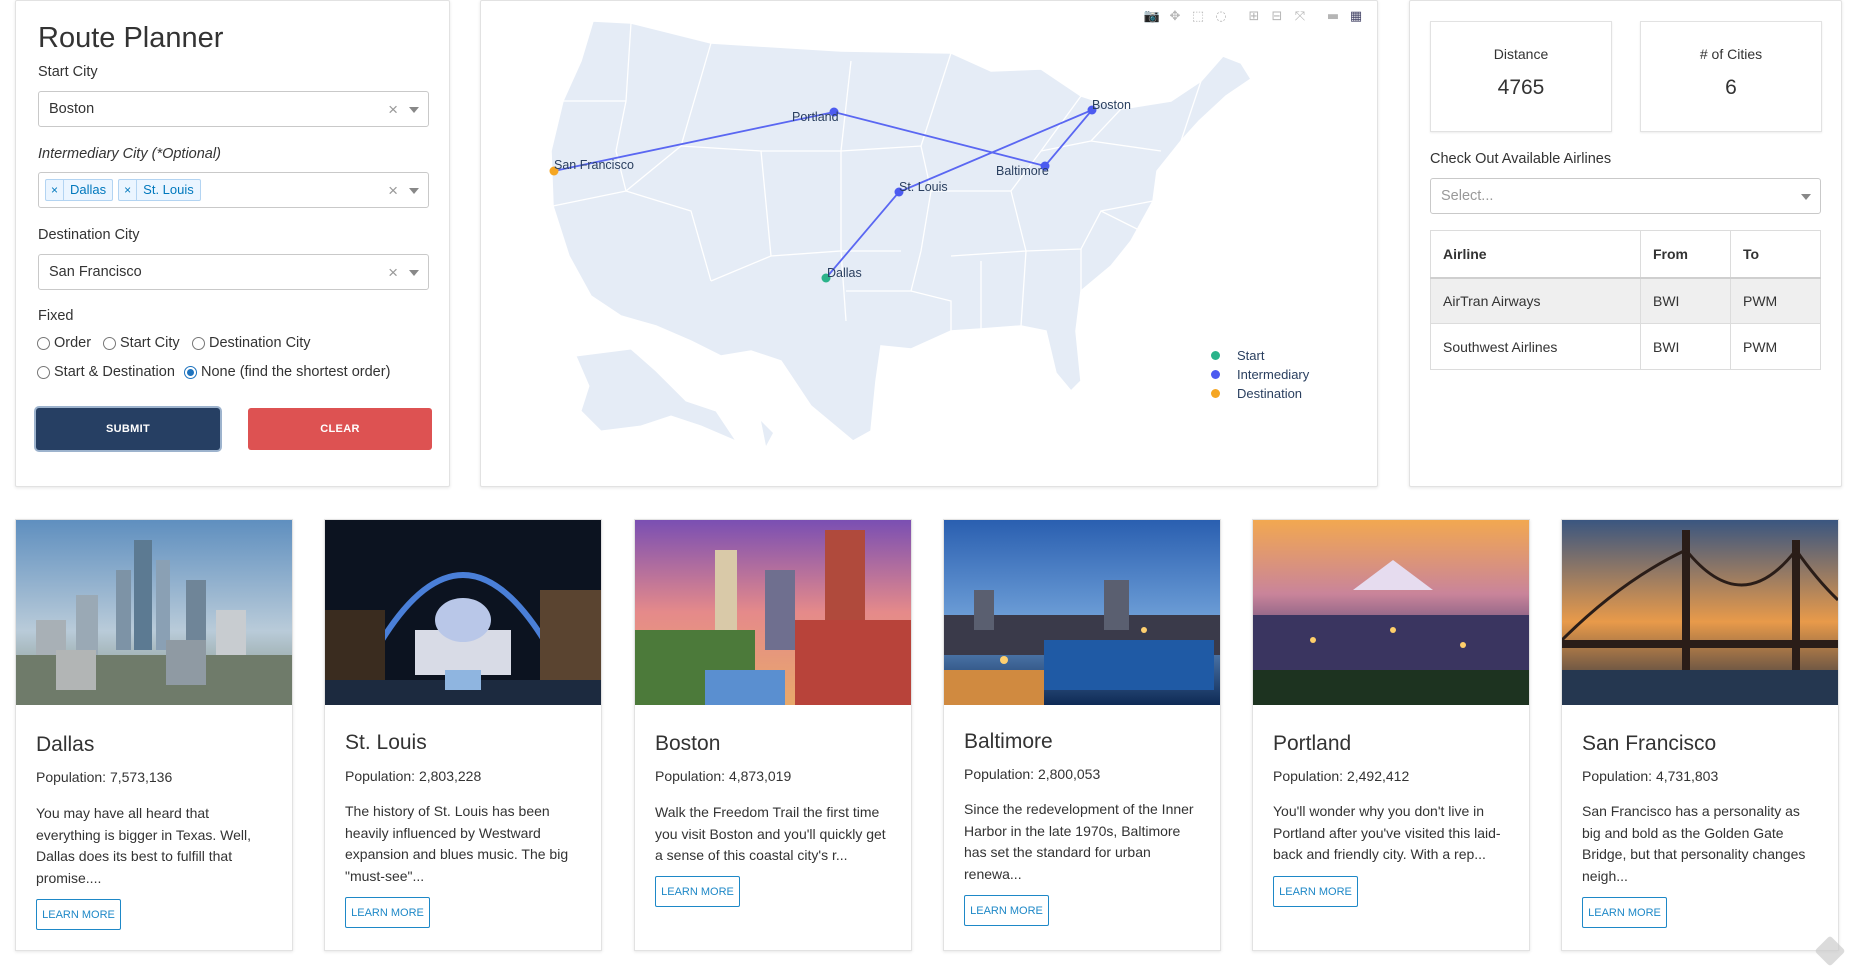 The image size is (1855, 976). What do you see at coordinates (1775, 254) in the screenshot?
I see `col-to: To` at bounding box center [1775, 254].